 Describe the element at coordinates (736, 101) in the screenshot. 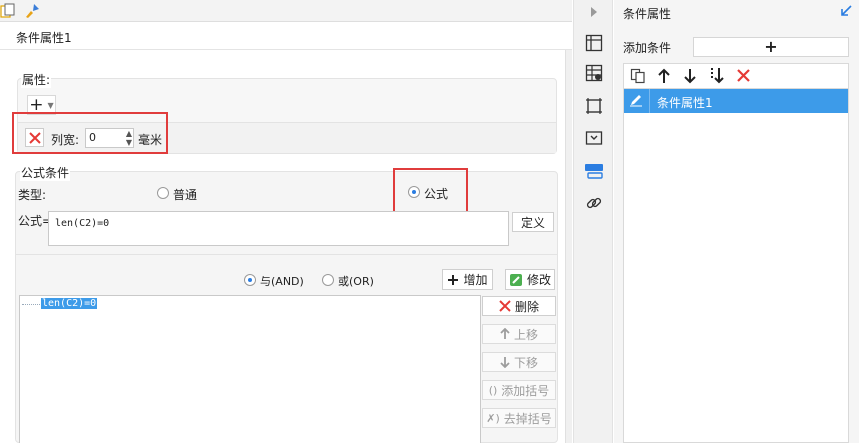

I see `list-item-selected: 条件属性1` at that location.